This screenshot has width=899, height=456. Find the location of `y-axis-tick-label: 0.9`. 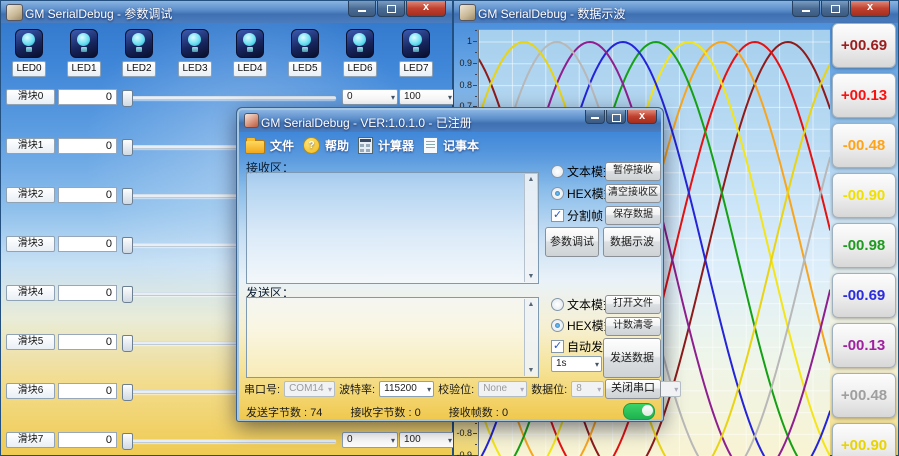

y-axis-tick-label: 0.9 is located at coordinates (465, 63).